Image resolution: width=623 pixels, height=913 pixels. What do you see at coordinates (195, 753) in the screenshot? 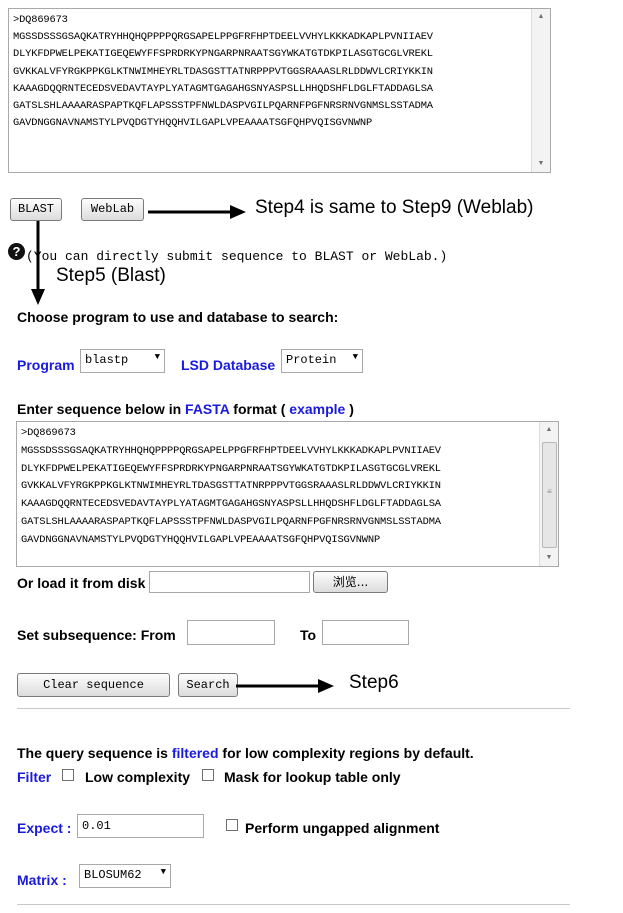
I see `filtered-link: filtered` at bounding box center [195, 753].